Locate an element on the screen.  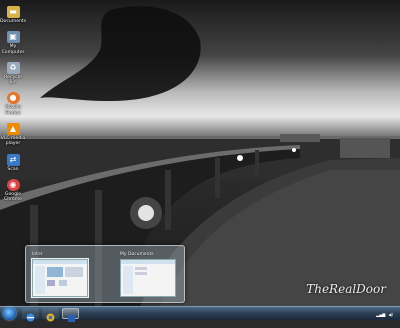
desktop-icon-chrome: ◉ Google Chrome is located at coordinates (13, 190).